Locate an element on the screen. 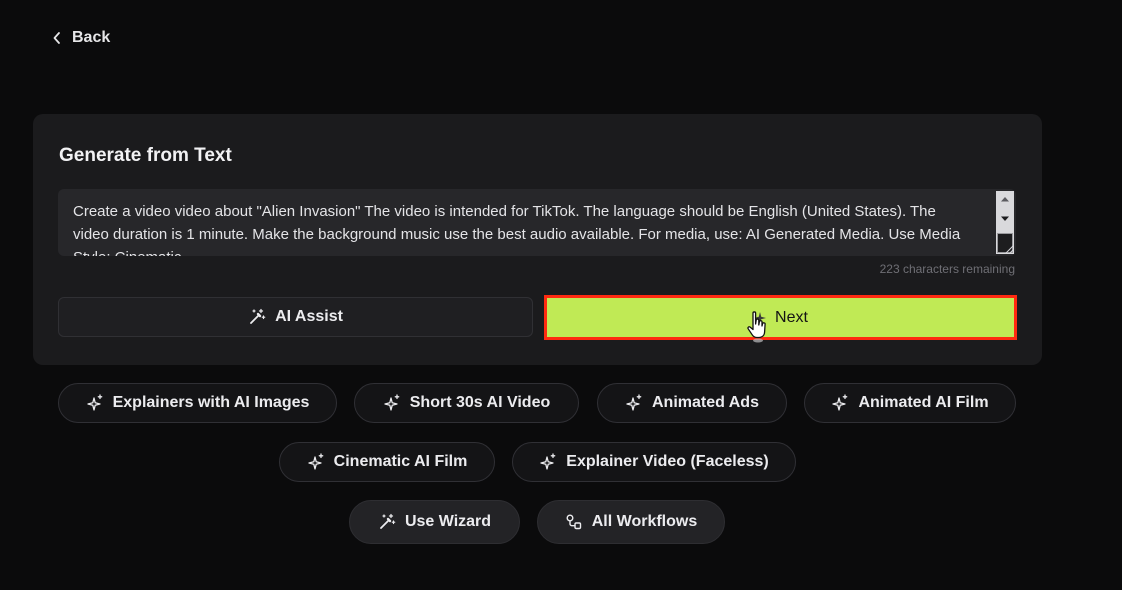  workflow-chip-animated-ai-film: Animated AI Film is located at coordinates (910, 403).